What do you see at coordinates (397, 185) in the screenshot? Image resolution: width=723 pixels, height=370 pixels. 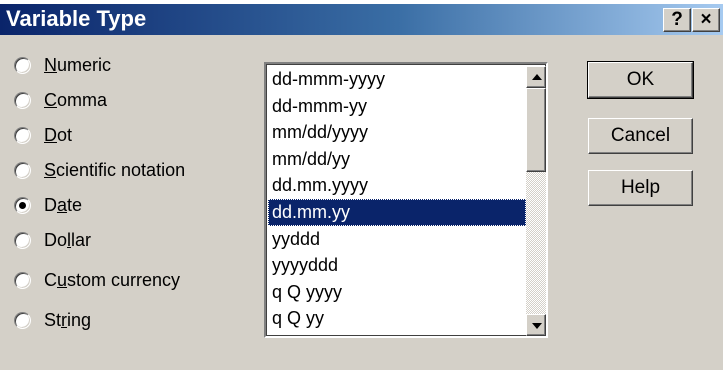 I see `list-item: dd.mm.yyyy` at bounding box center [397, 185].